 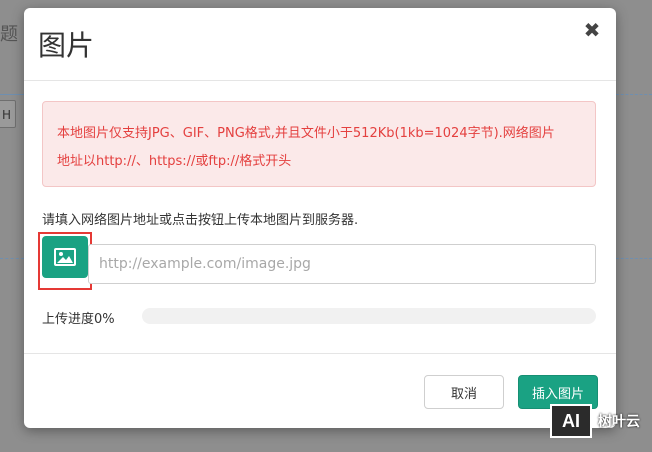 What do you see at coordinates (571, 421) in the screenshot?
I see `watermark-logo: AI` at bounding box center [571, 421].